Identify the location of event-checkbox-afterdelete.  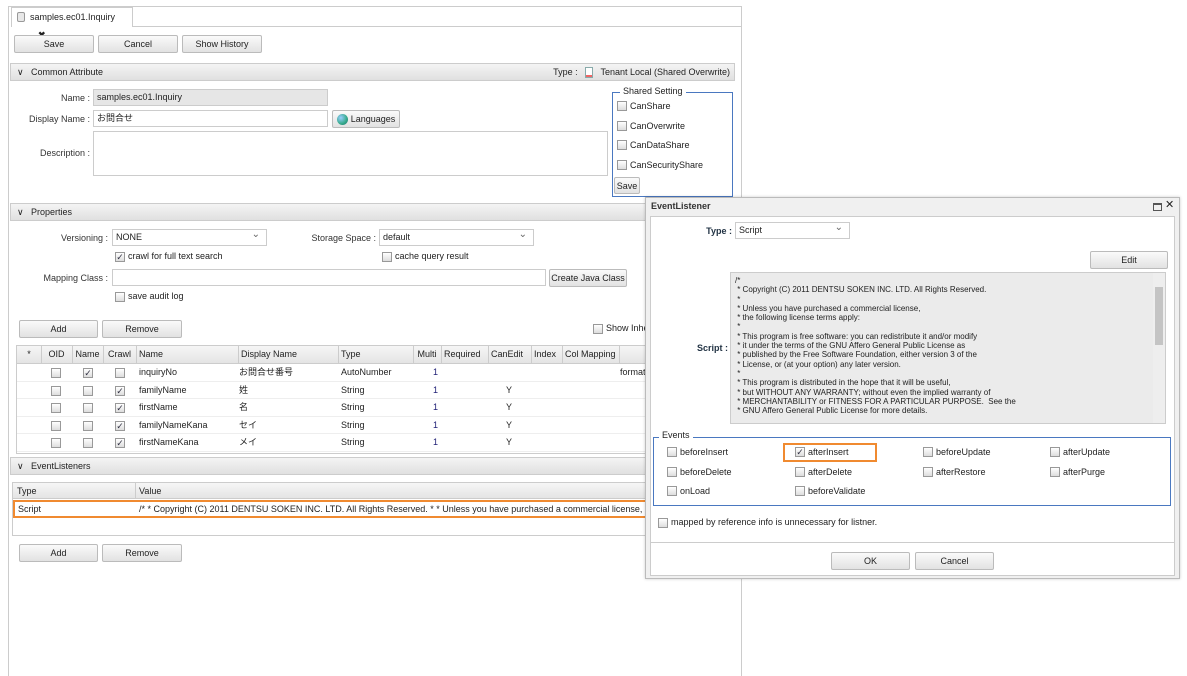
(800, 472).